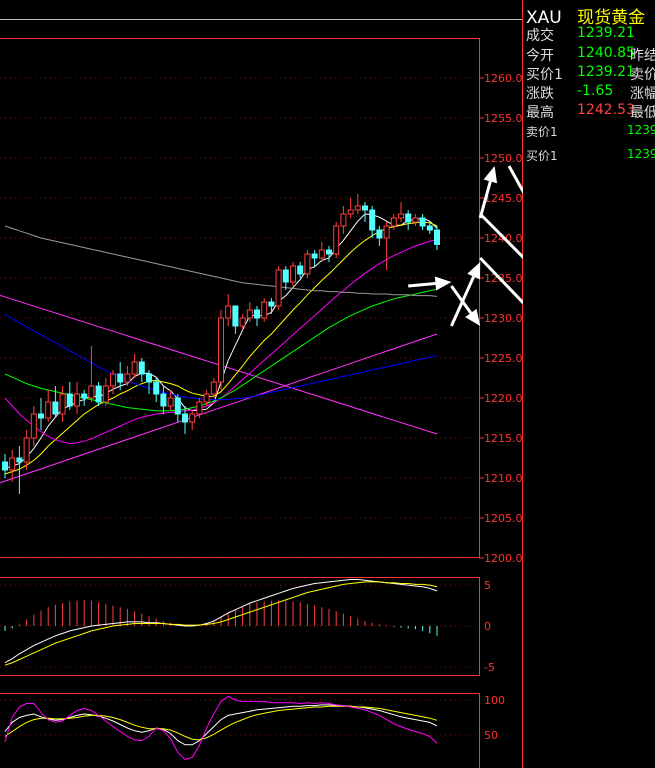  I want to click on price-tick-label: 1210.0, so click(503, 478).